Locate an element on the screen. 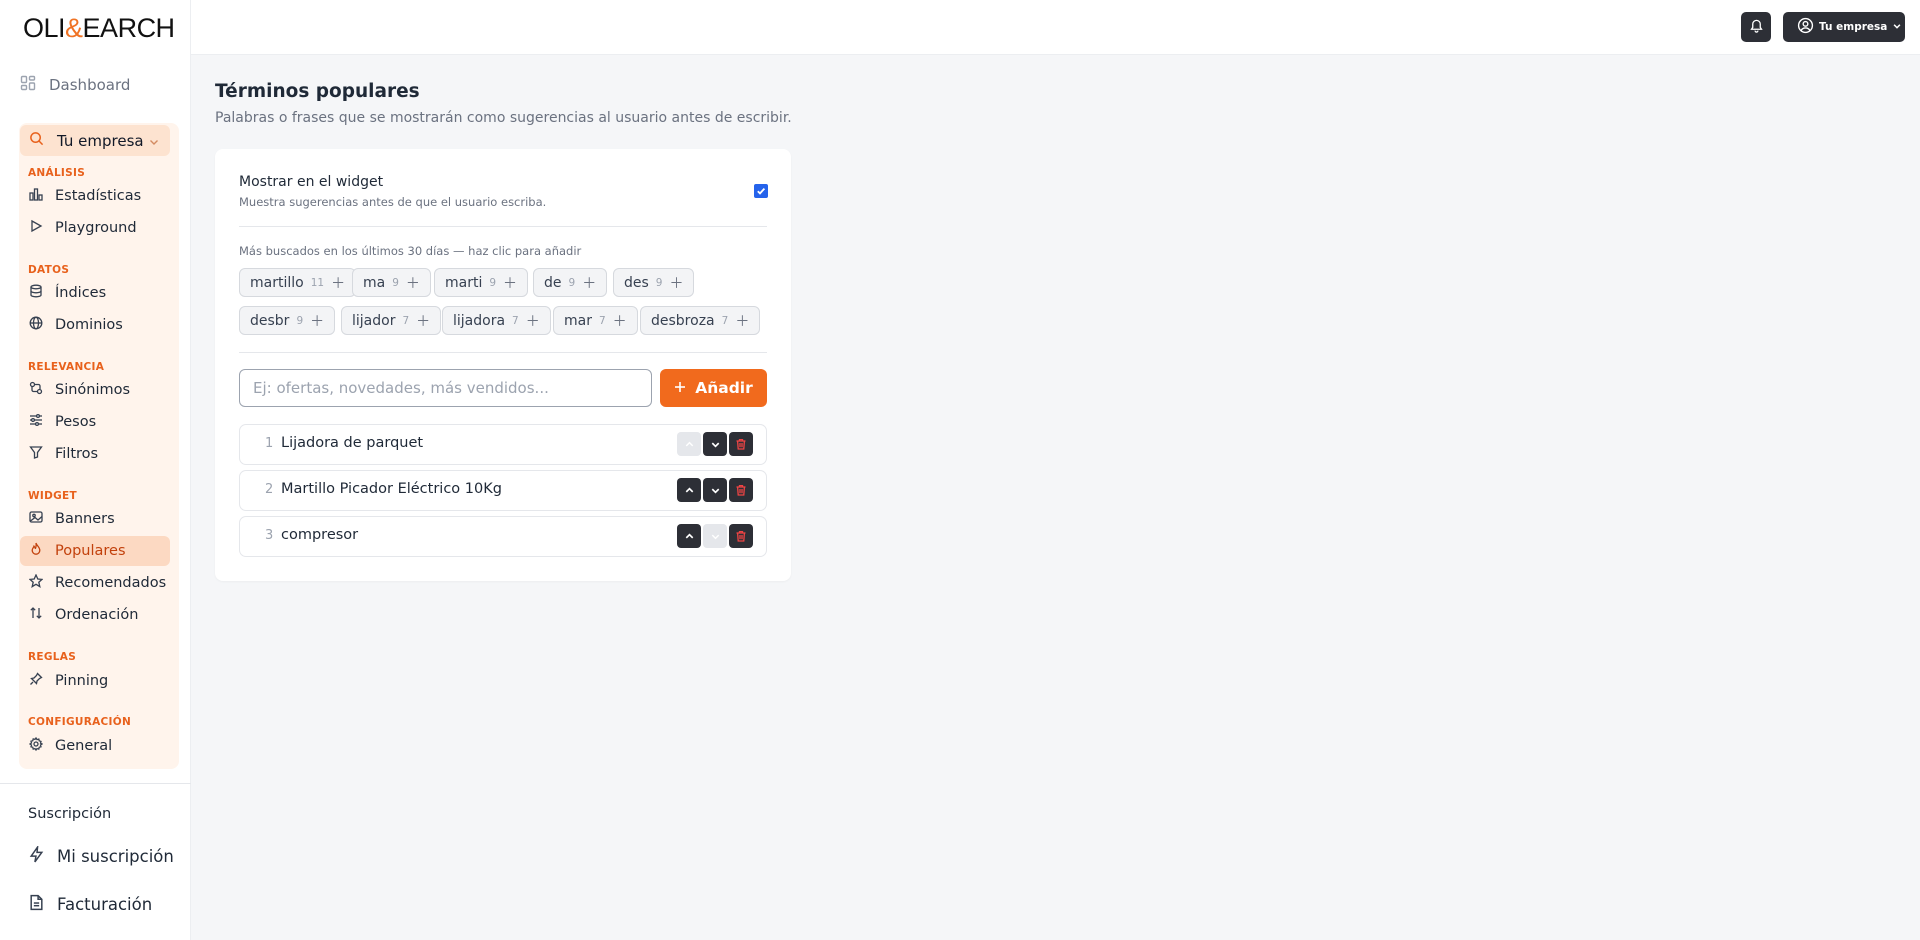 The height and width of the screenshot is (940, 1920). suggestion-chip: des 9 ＋ is located at coordinates (654, 282).